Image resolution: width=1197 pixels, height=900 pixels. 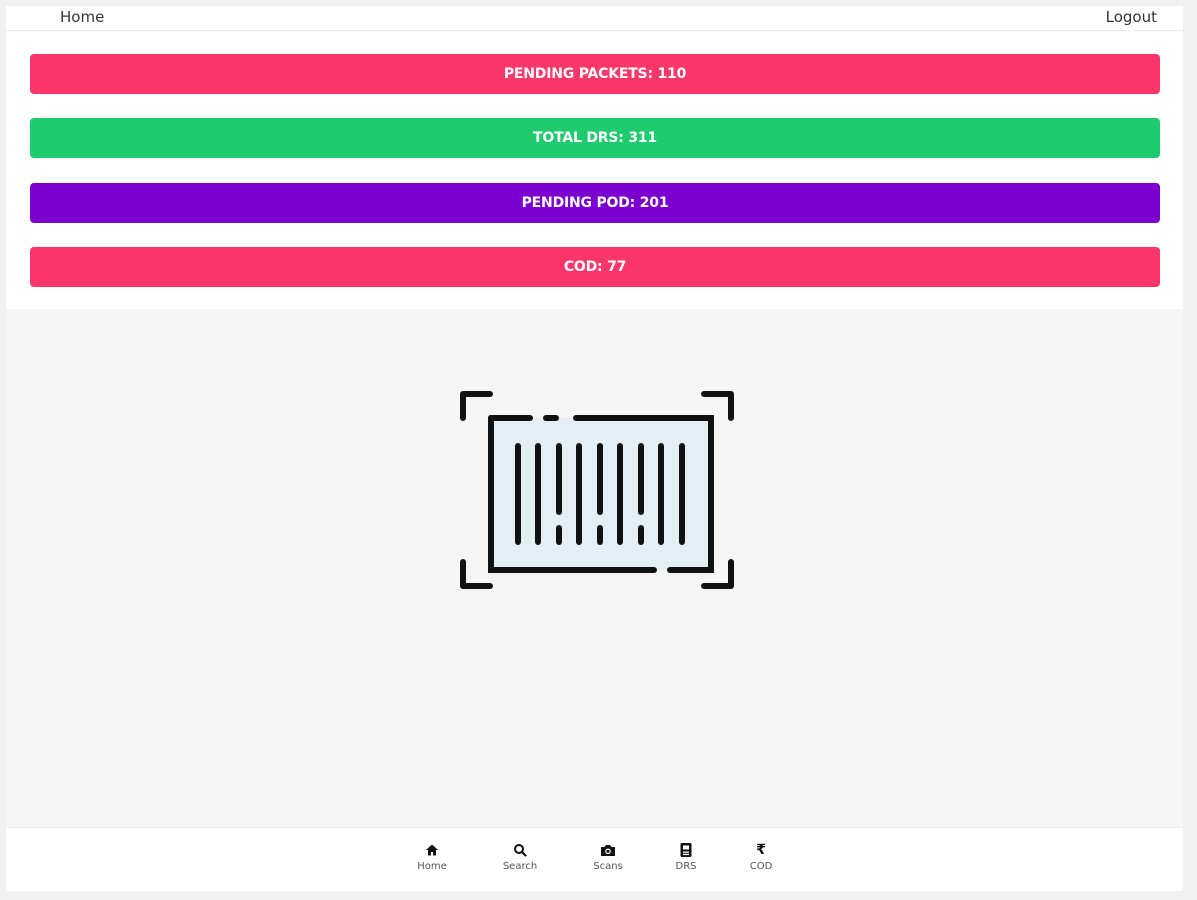 I want to click on nav-drs: DRS, so click(x=686, y=857).